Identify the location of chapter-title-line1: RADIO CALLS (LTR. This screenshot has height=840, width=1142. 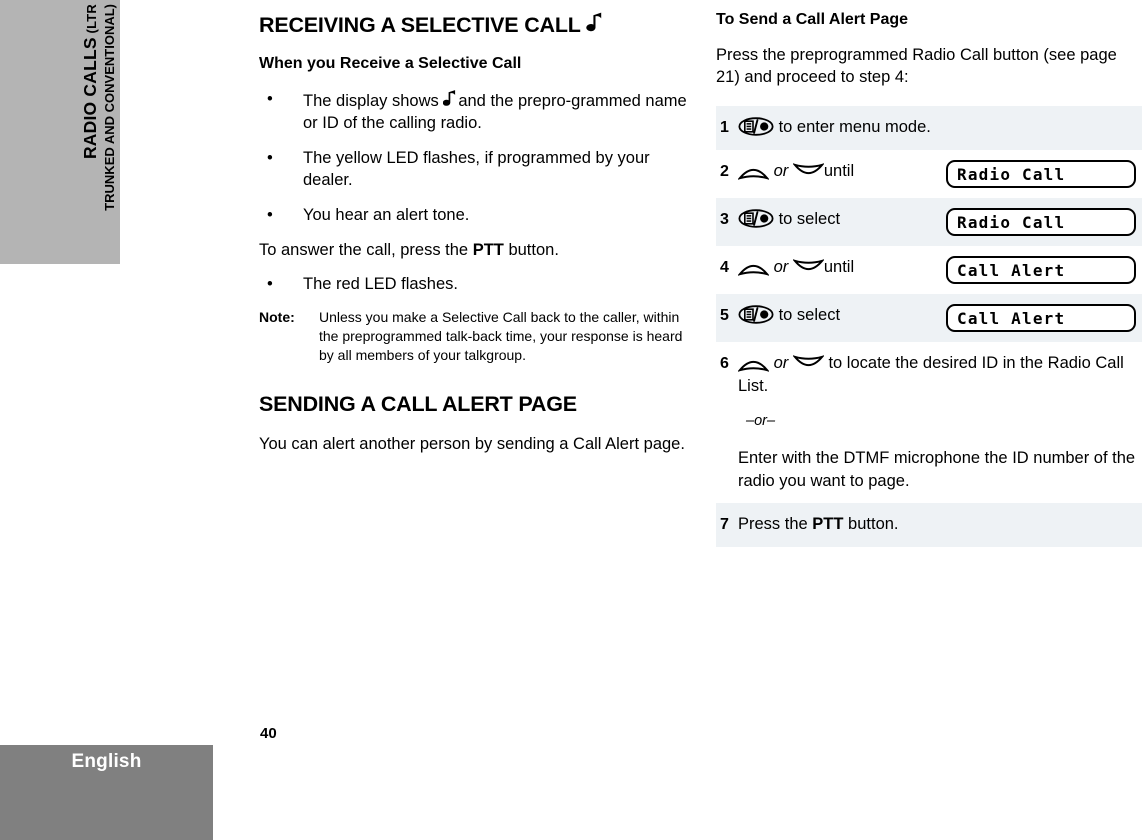
(91, 81).